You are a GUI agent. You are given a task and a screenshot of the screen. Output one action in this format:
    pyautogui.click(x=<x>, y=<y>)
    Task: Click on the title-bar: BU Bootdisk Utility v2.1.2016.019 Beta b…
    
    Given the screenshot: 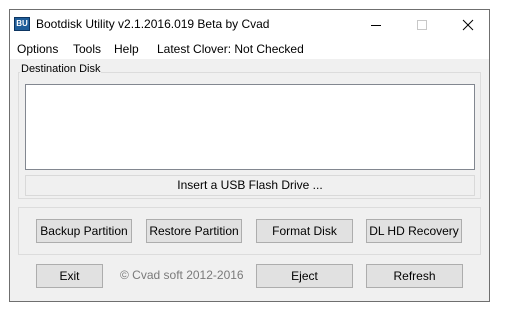 What is the action you would take?
    pyautogui.click(x=249, y=25)
    